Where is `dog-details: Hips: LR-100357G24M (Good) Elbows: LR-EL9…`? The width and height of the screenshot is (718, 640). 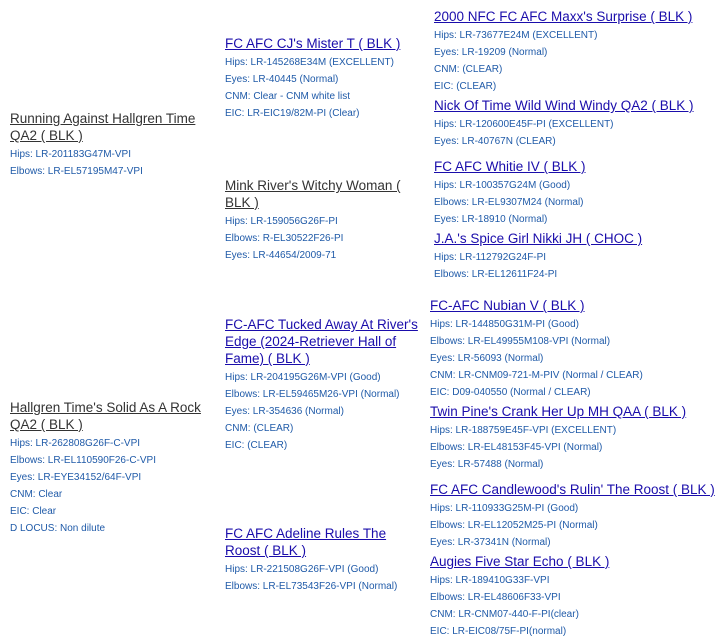
dog-details: Hips: LR-100357G24M (Good) Elbows: LR-EL9… is located at coordinates (575, 202).